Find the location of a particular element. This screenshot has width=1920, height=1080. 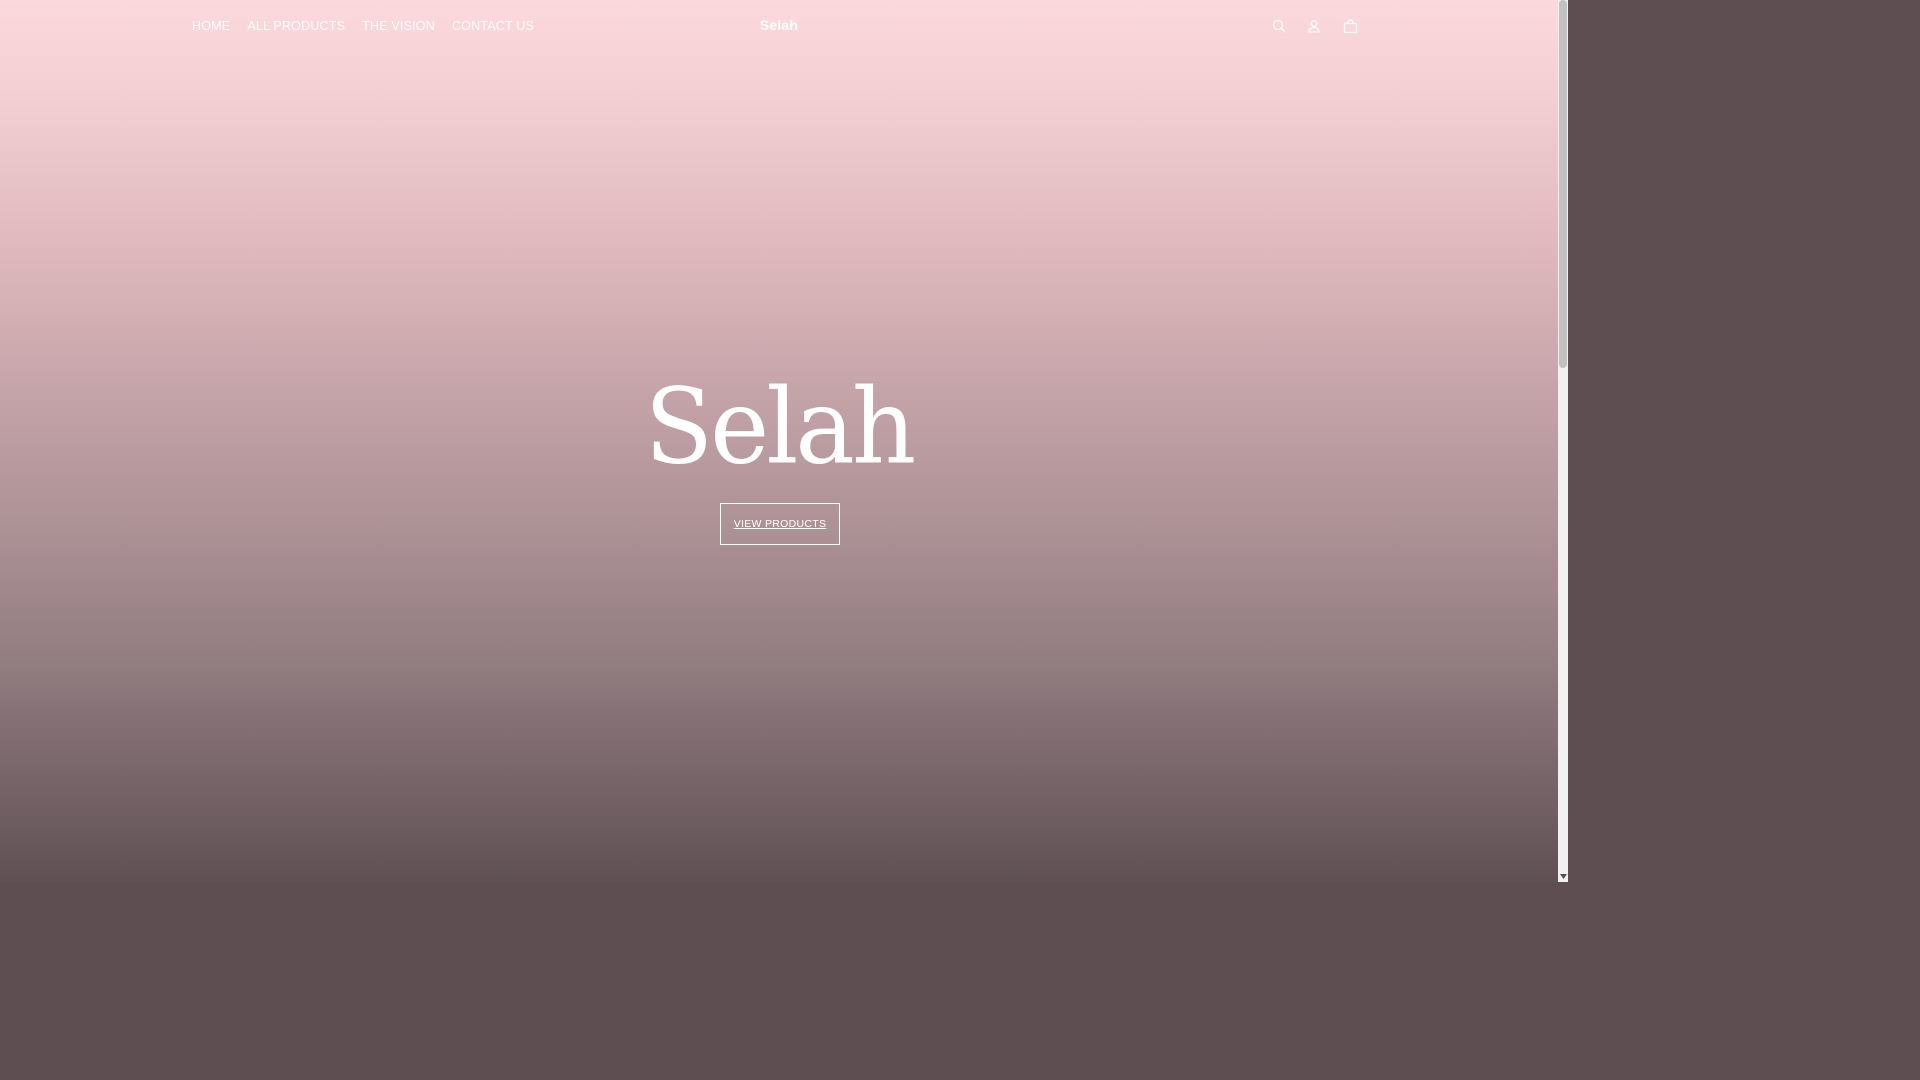

scroll-down-arrow-icon is located at coordinates (1563, 876).